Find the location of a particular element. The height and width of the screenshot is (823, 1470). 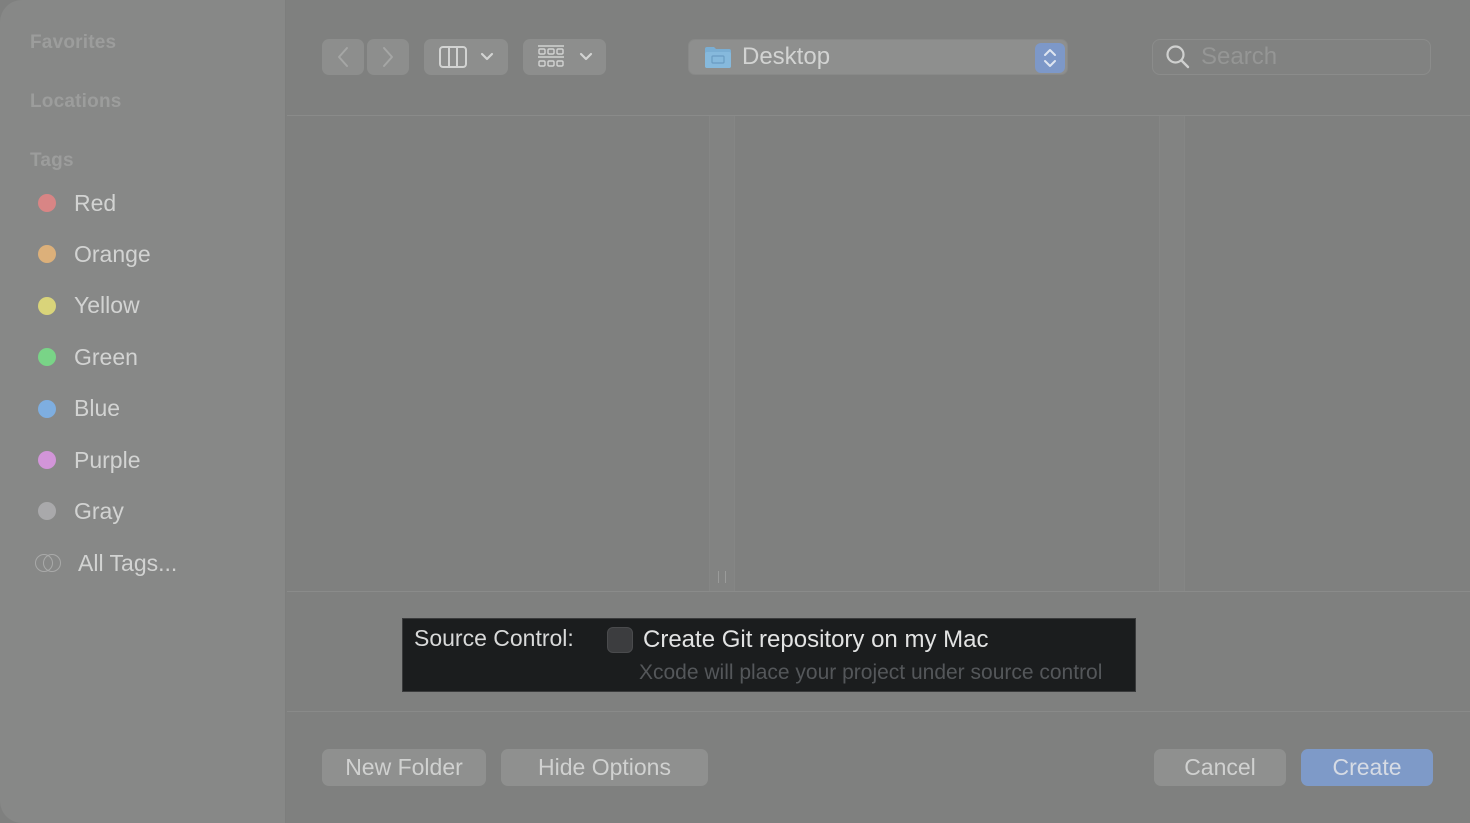

grid-group-icon is located at coordinates (550, 56).